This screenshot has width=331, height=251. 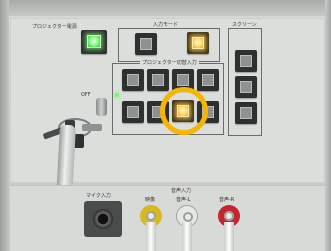 What do you see at coordinates (227, 200) in the screenshot?
I see `audio-r-label: 音声-R` at bounding box center [227, 200].